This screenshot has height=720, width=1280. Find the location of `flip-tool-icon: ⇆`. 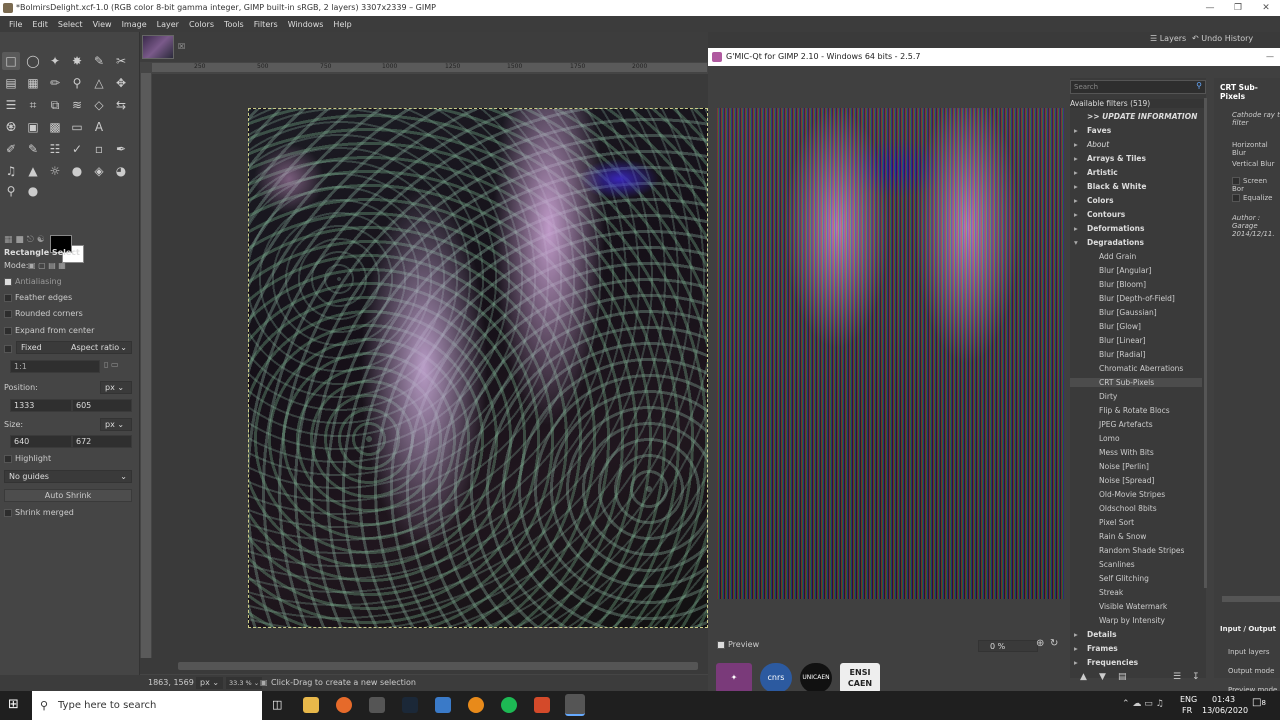

flip-tool-icon: ⇆ is located at coordinates (121, 105).